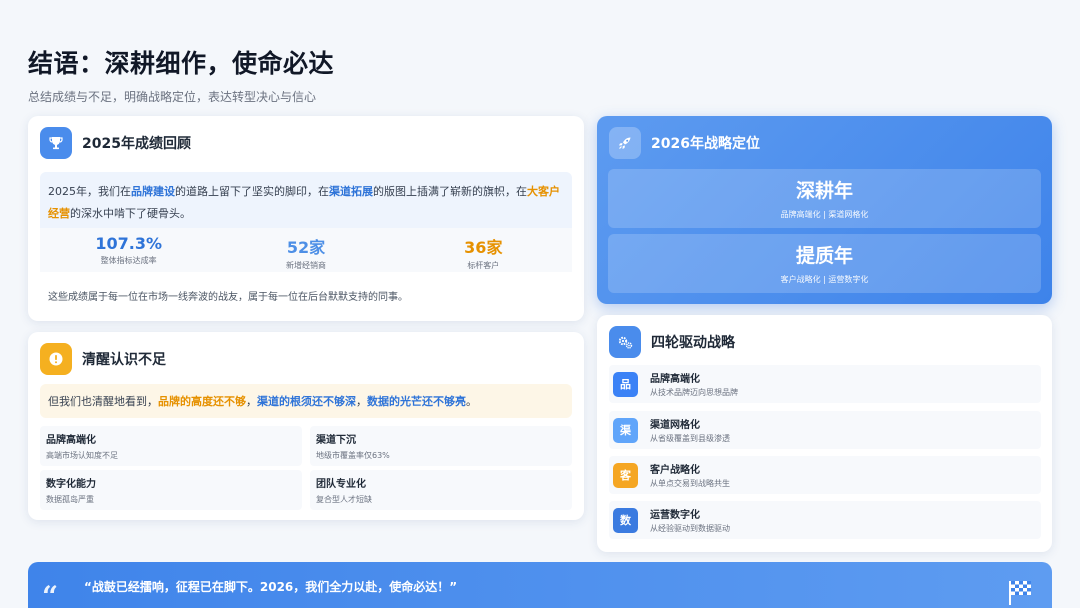 This screenshot has width=1080, height=608. Describe the element at coordinates (705, 144) in the screenshot. I see `strategy-title: 2026年战略定位` at that location.